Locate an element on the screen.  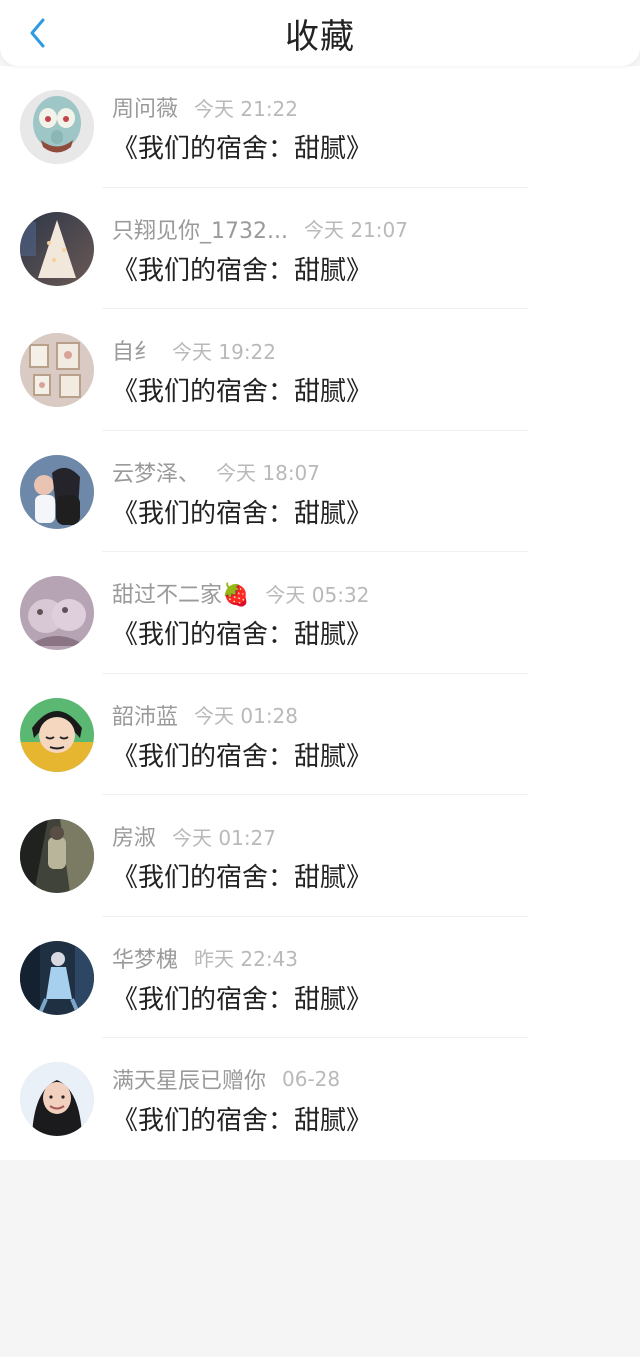
item-meta: 云梦泽、 今天 18:07 is located at coordinates (376, 472).